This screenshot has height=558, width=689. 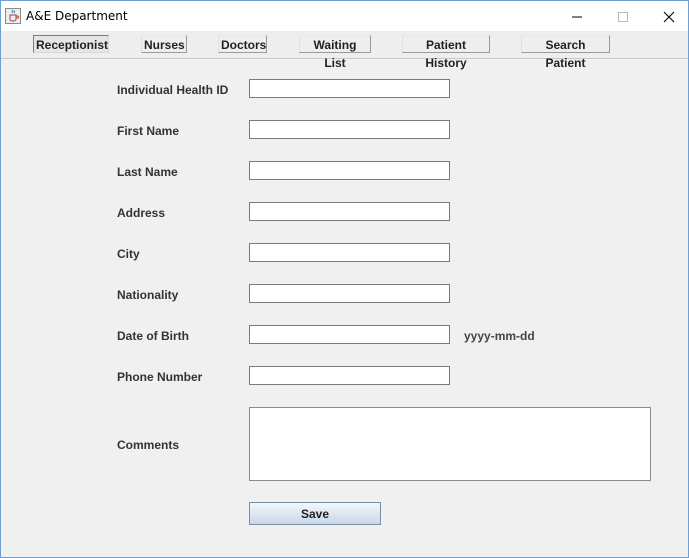 I want to click on maximize-button, so click(x=623, y=16).